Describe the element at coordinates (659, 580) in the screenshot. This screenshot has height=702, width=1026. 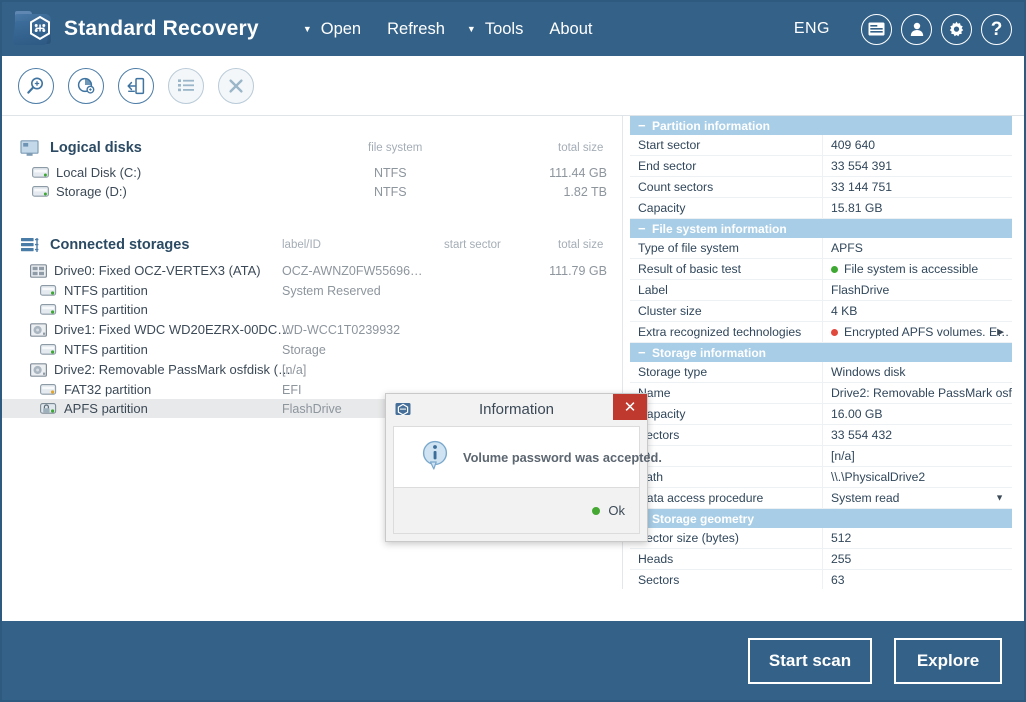
I see `property-key: Sectors` at that location.